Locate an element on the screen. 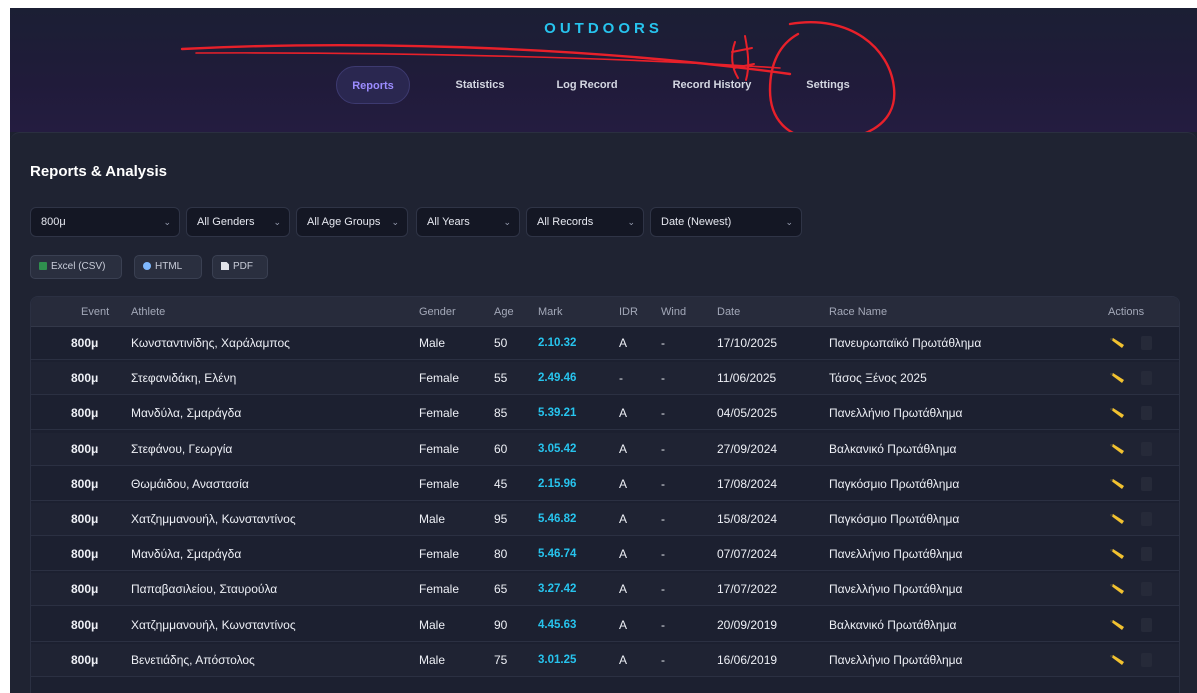 The height and width of the screenshot is (693, 1197). athlete-cell: Χατζημμανουήλ, Κωνσταντίνος is located at coordinates (213, 519).